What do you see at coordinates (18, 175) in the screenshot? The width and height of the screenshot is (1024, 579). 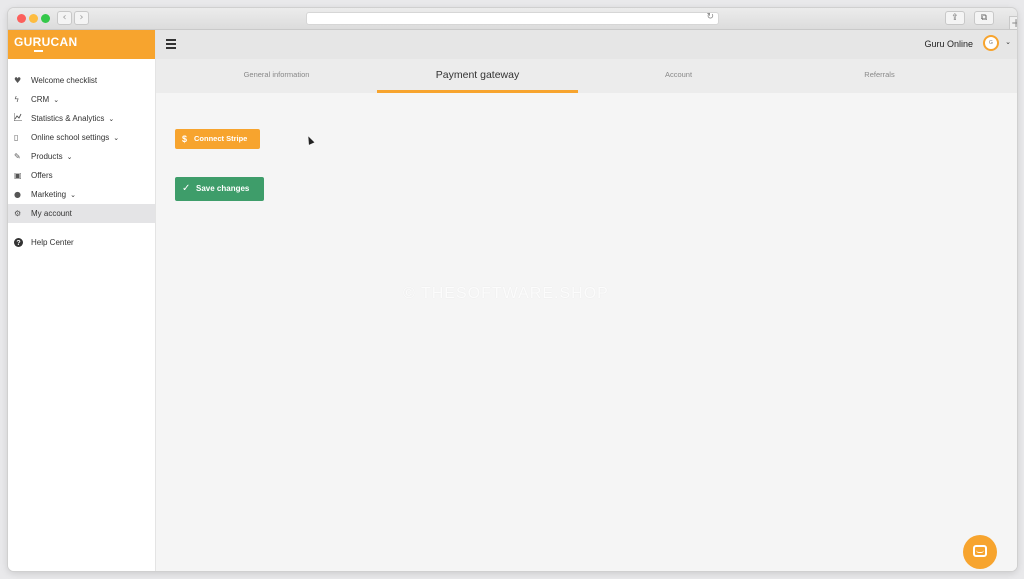 I see `video-icon: ▣` at bounding box center [18, 175].